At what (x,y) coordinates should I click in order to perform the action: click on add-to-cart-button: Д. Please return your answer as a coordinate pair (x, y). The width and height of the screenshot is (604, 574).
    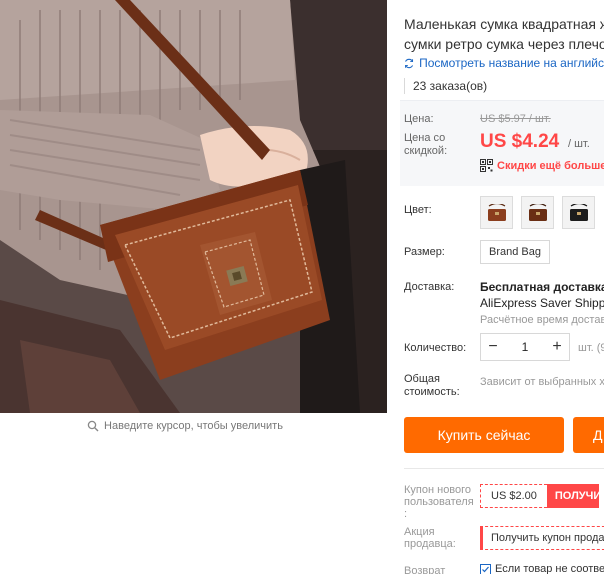
    Looking at the image, I should click on (588, 435).